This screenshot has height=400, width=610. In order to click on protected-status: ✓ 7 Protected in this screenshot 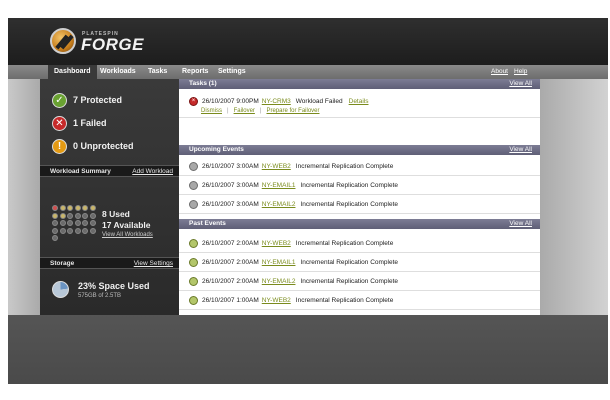, I will do `click(87, 100)`.